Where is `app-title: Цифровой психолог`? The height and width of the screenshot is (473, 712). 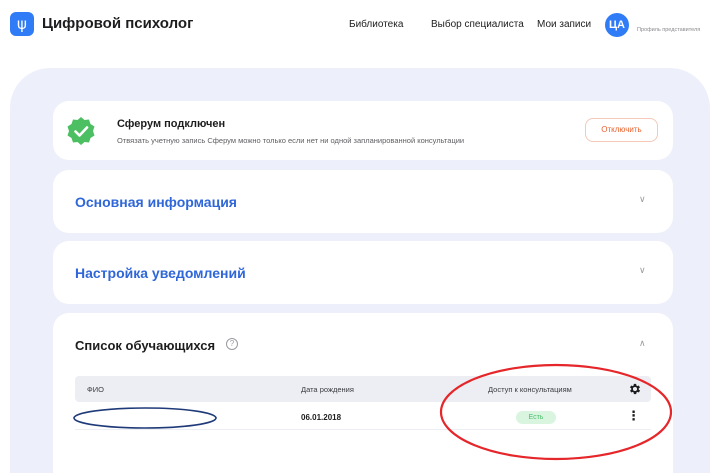 app-title: Цифровой психолог is located at coordinates (117, 23).